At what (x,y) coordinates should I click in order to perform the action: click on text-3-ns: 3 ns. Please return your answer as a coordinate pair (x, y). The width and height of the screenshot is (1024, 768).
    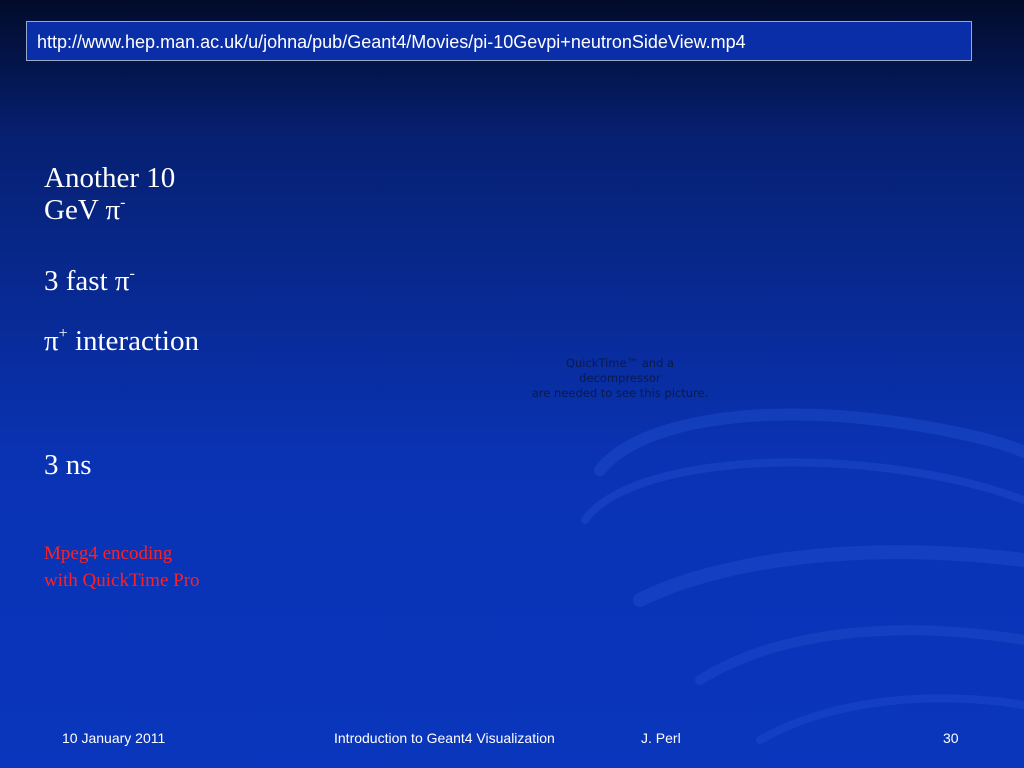
    Looking at the image, I should click on (68, 465).